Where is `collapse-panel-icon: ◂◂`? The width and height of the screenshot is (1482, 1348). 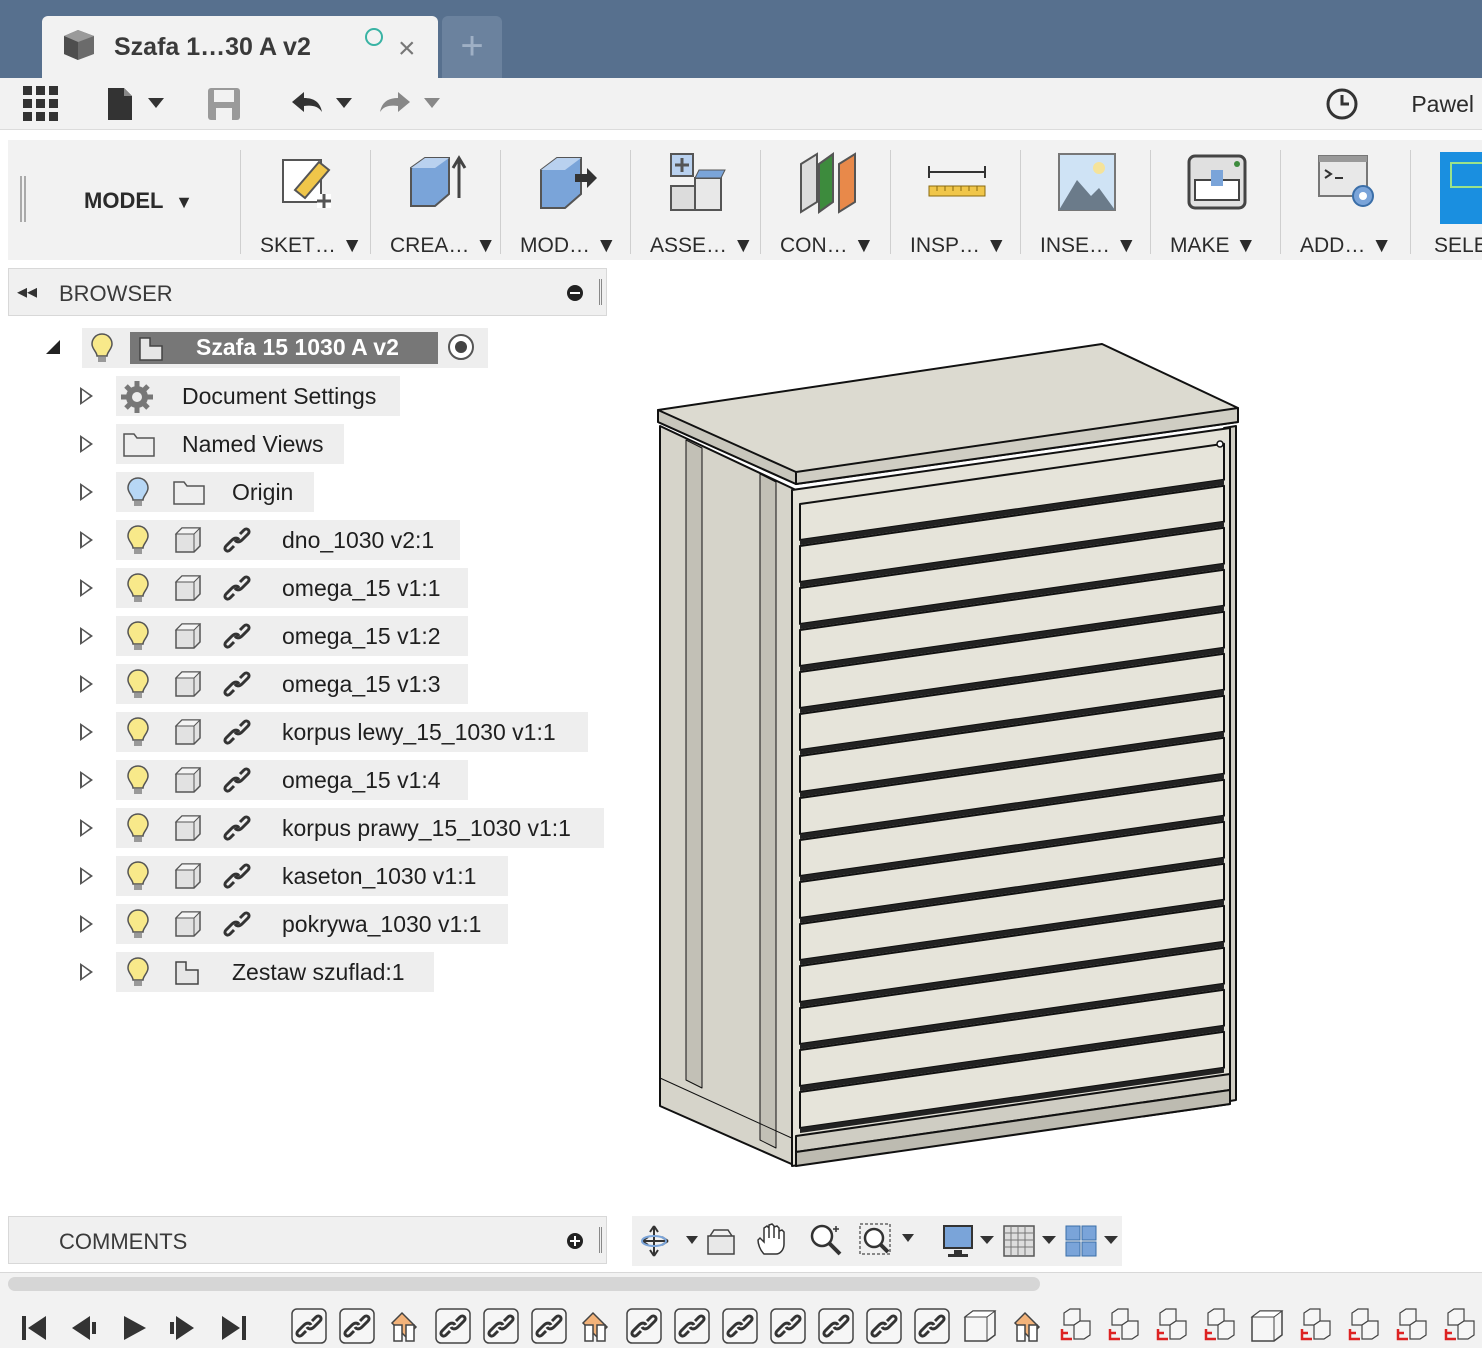
collapse-panel-icon: ◂◂ is located at coordinates (27, 291).